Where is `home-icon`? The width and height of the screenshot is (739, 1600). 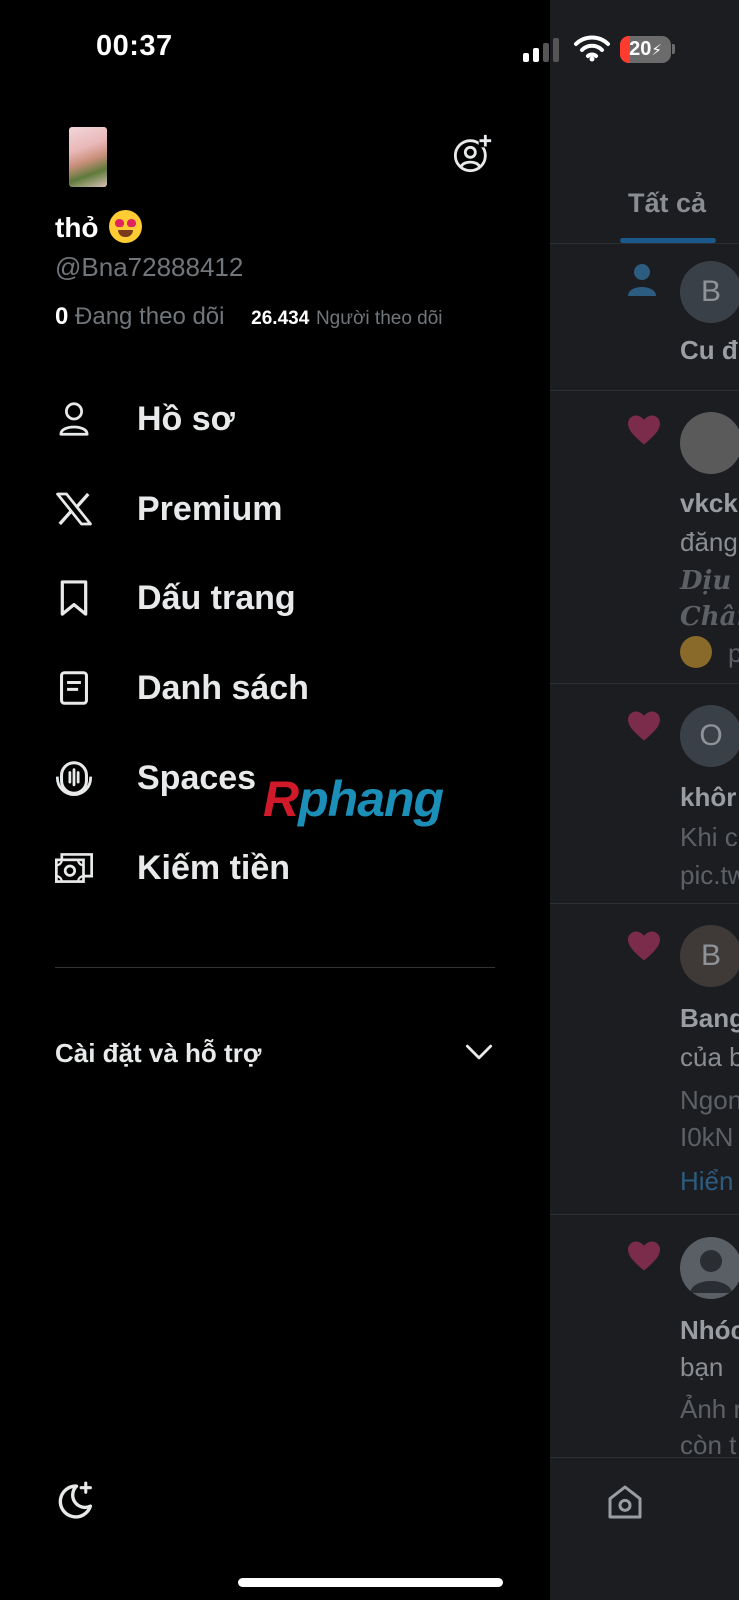 home-icon is located at coordinates (625, 1502).